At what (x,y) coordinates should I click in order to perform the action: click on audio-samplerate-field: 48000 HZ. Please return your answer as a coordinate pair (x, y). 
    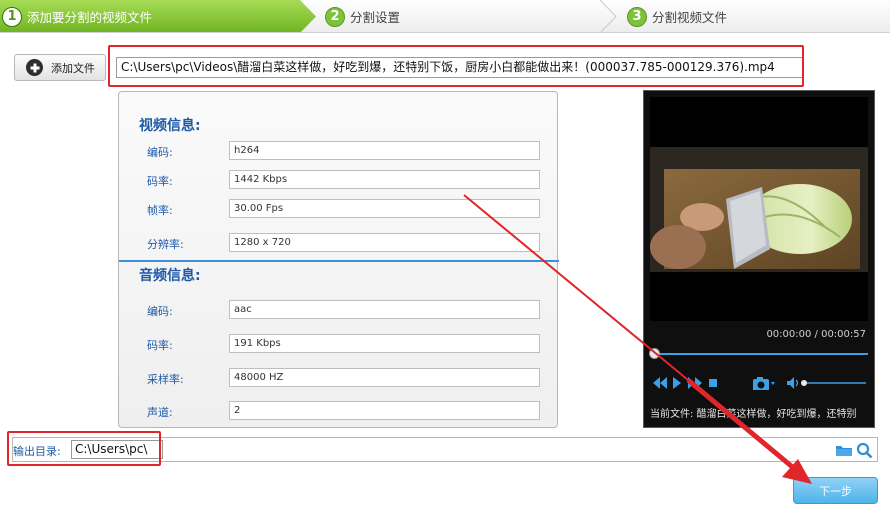
    Looking at the image, I should click on (384, 377).